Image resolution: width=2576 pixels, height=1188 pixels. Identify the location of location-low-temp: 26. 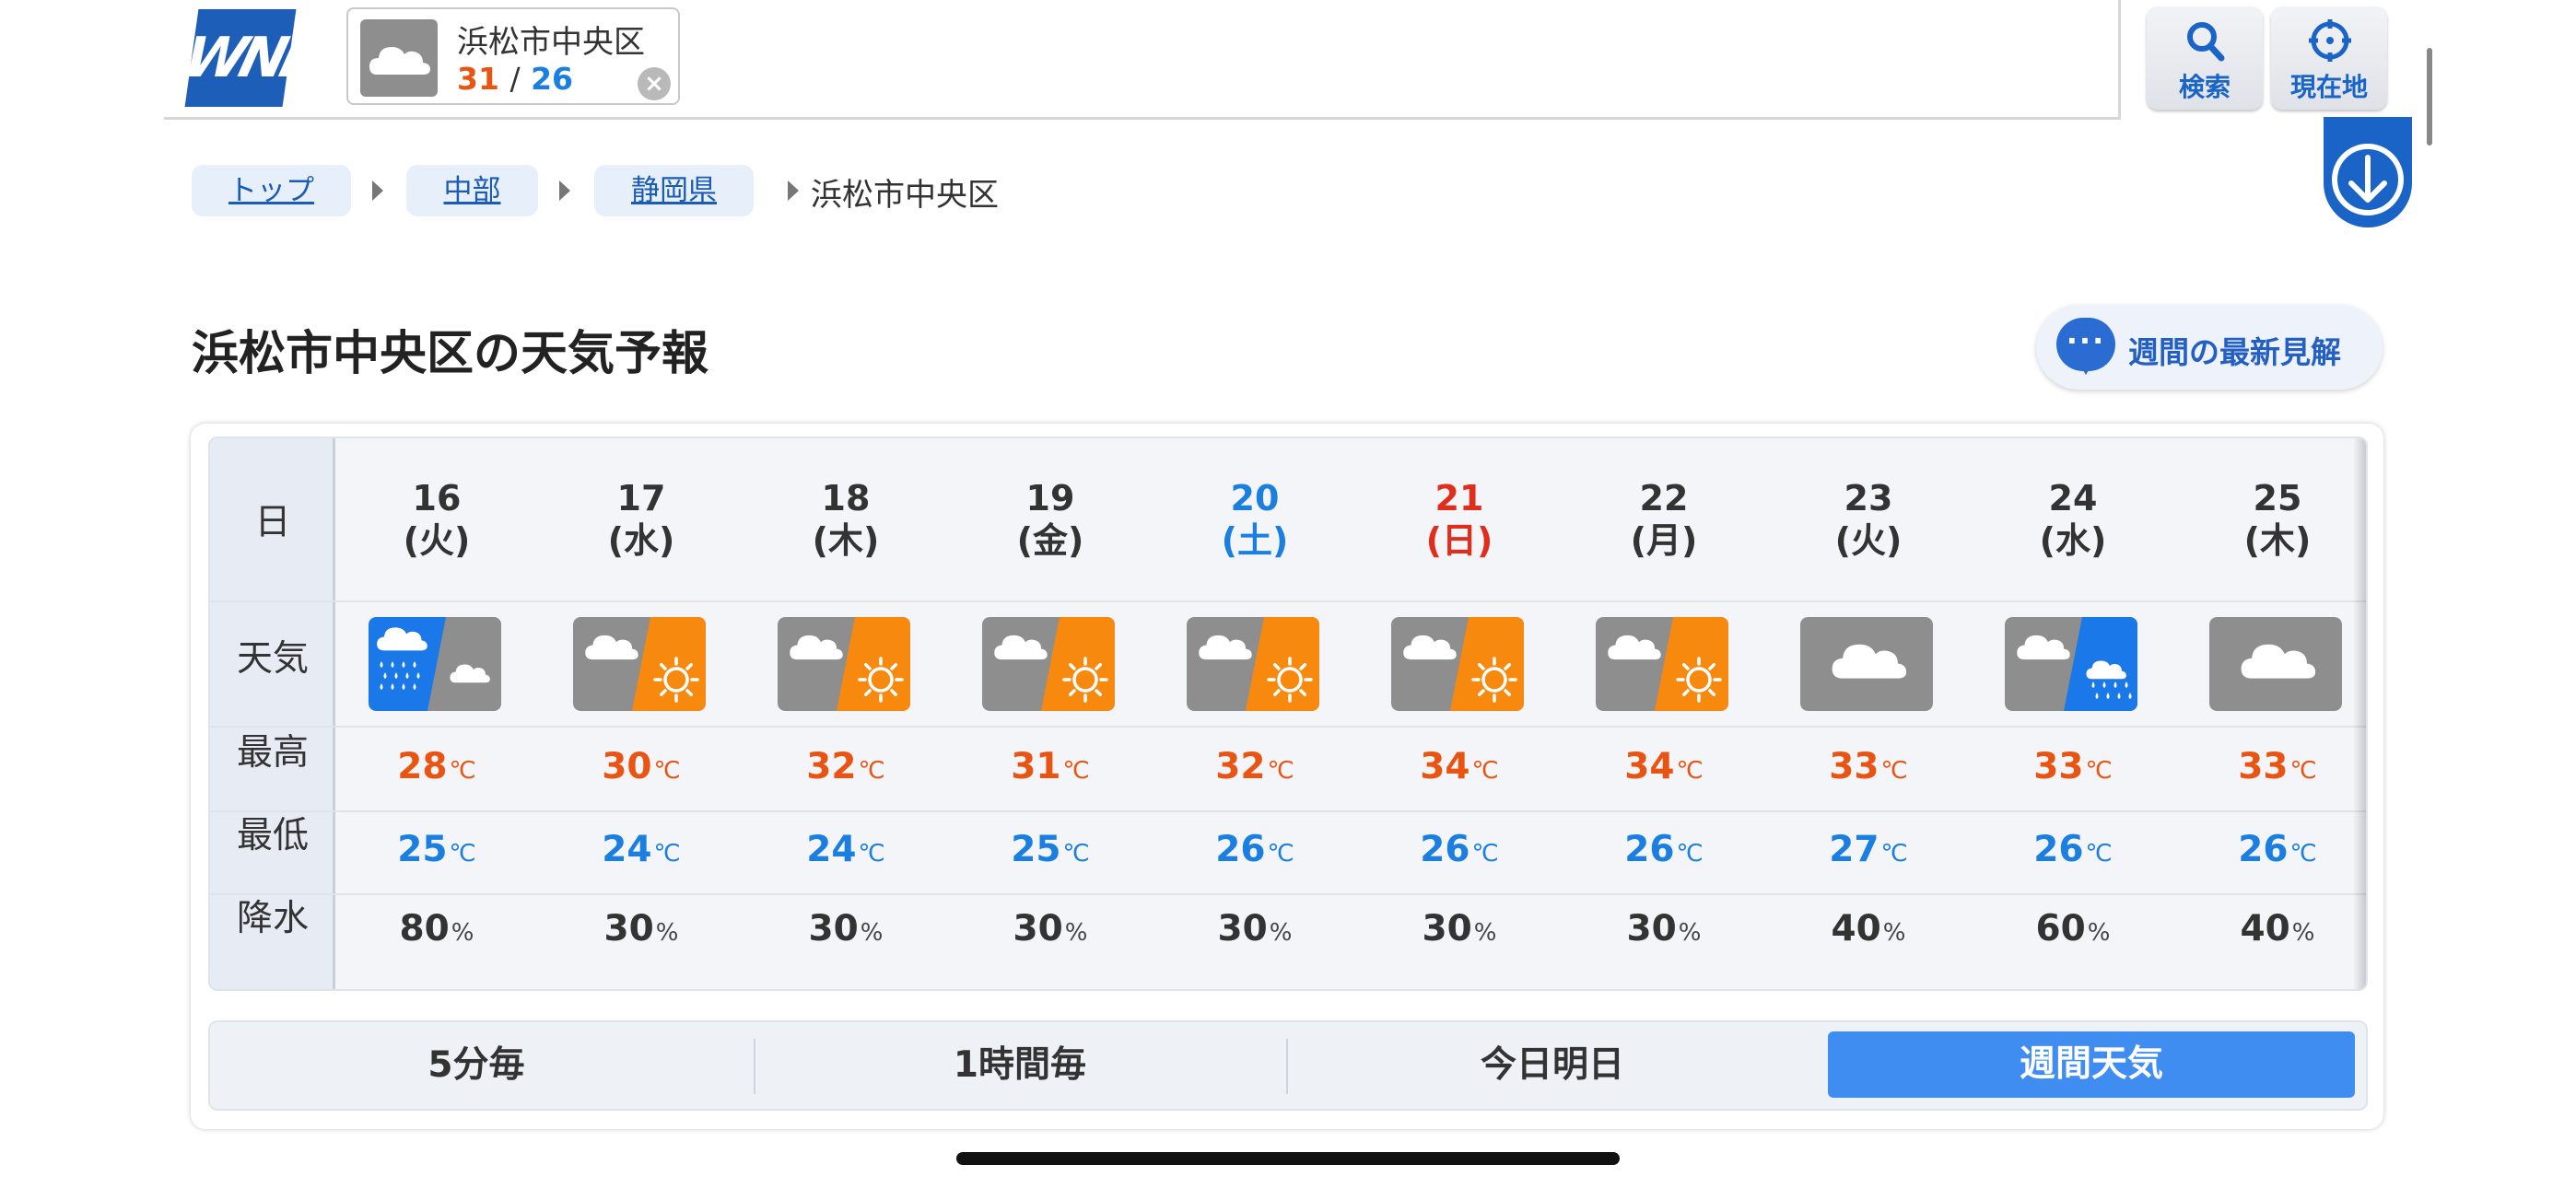
(552, 79).